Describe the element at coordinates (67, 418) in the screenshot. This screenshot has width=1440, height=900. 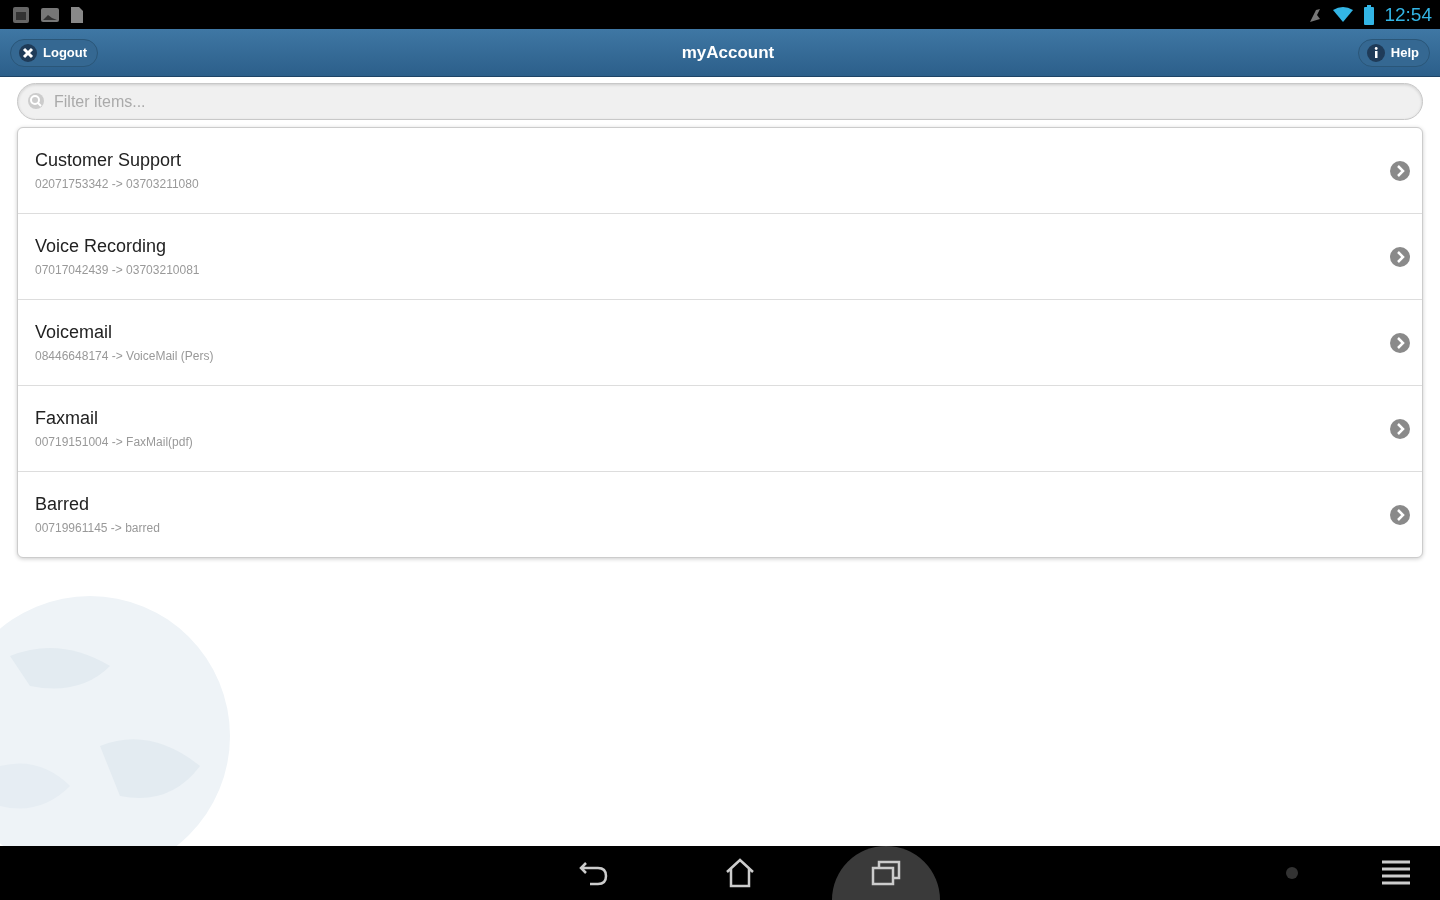
I see `item-title: Faxmail` at that location.